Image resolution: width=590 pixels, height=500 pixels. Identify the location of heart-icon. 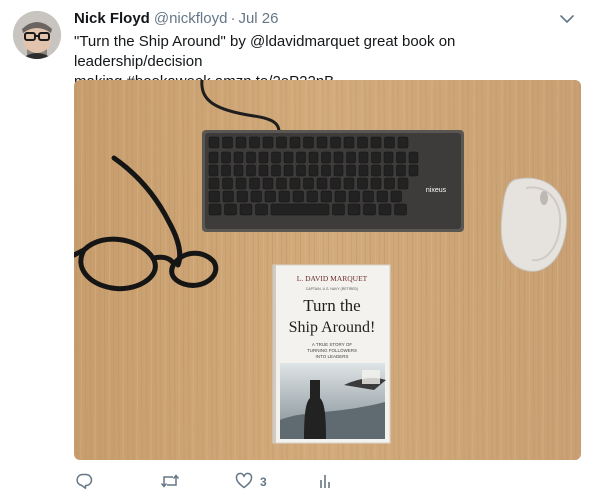
(244, 482).